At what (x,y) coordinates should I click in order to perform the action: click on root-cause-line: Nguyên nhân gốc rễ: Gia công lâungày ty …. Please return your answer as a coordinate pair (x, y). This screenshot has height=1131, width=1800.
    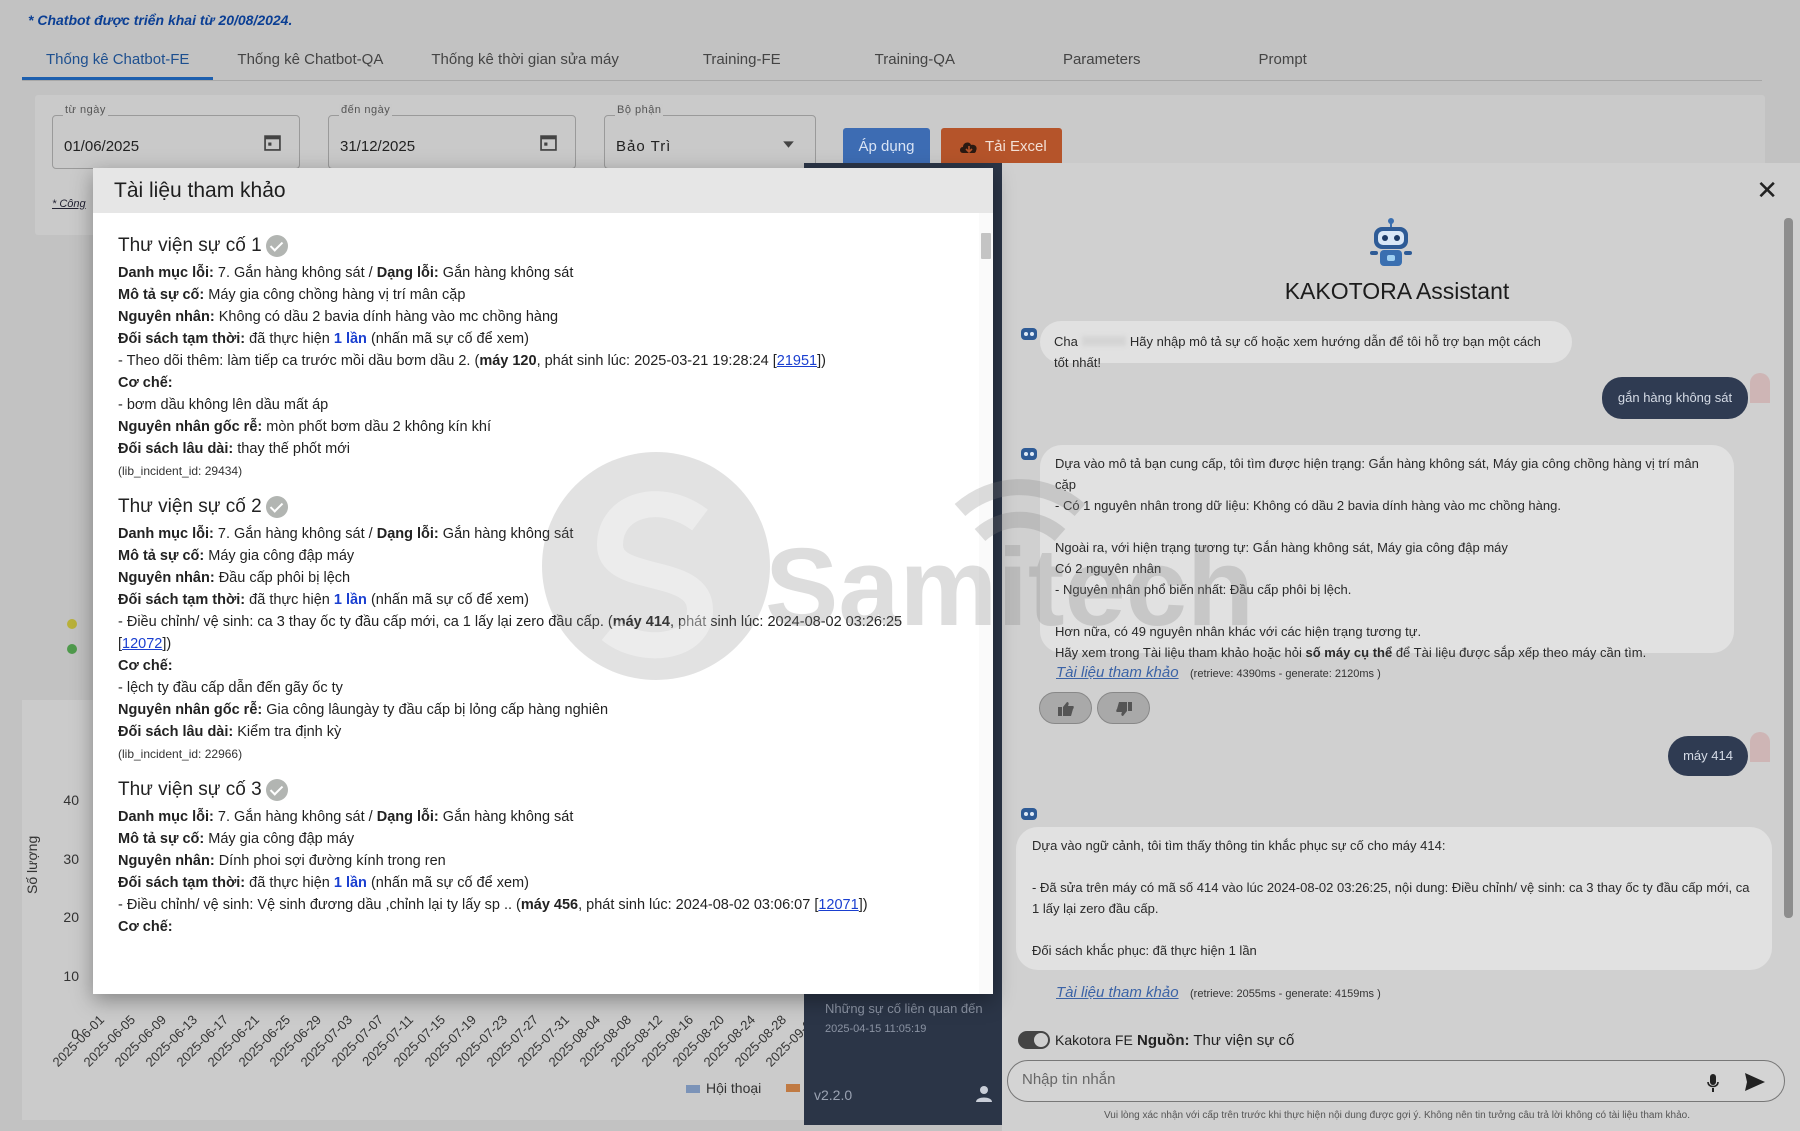
    Looking at the image, I should click on (535, 710).